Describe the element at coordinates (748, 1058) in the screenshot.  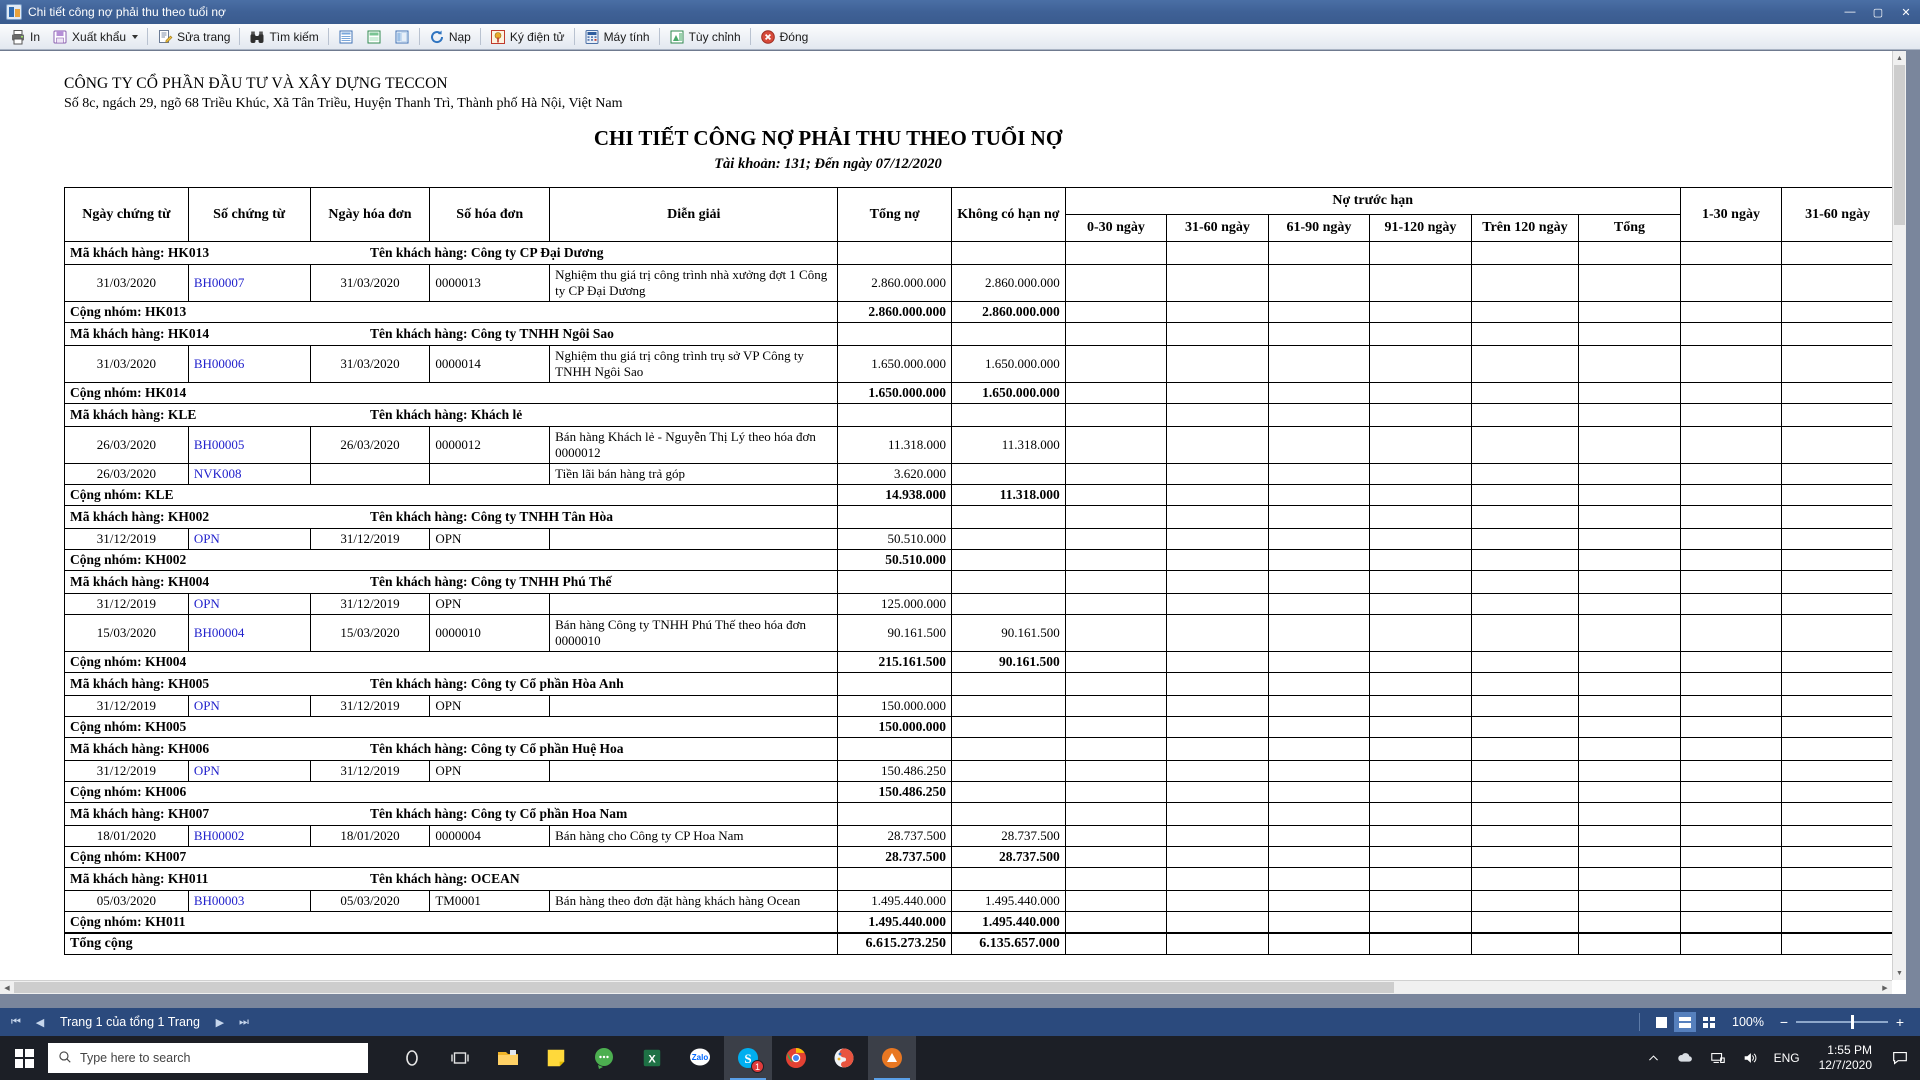
I see `skype-icon: S 1` at that location.